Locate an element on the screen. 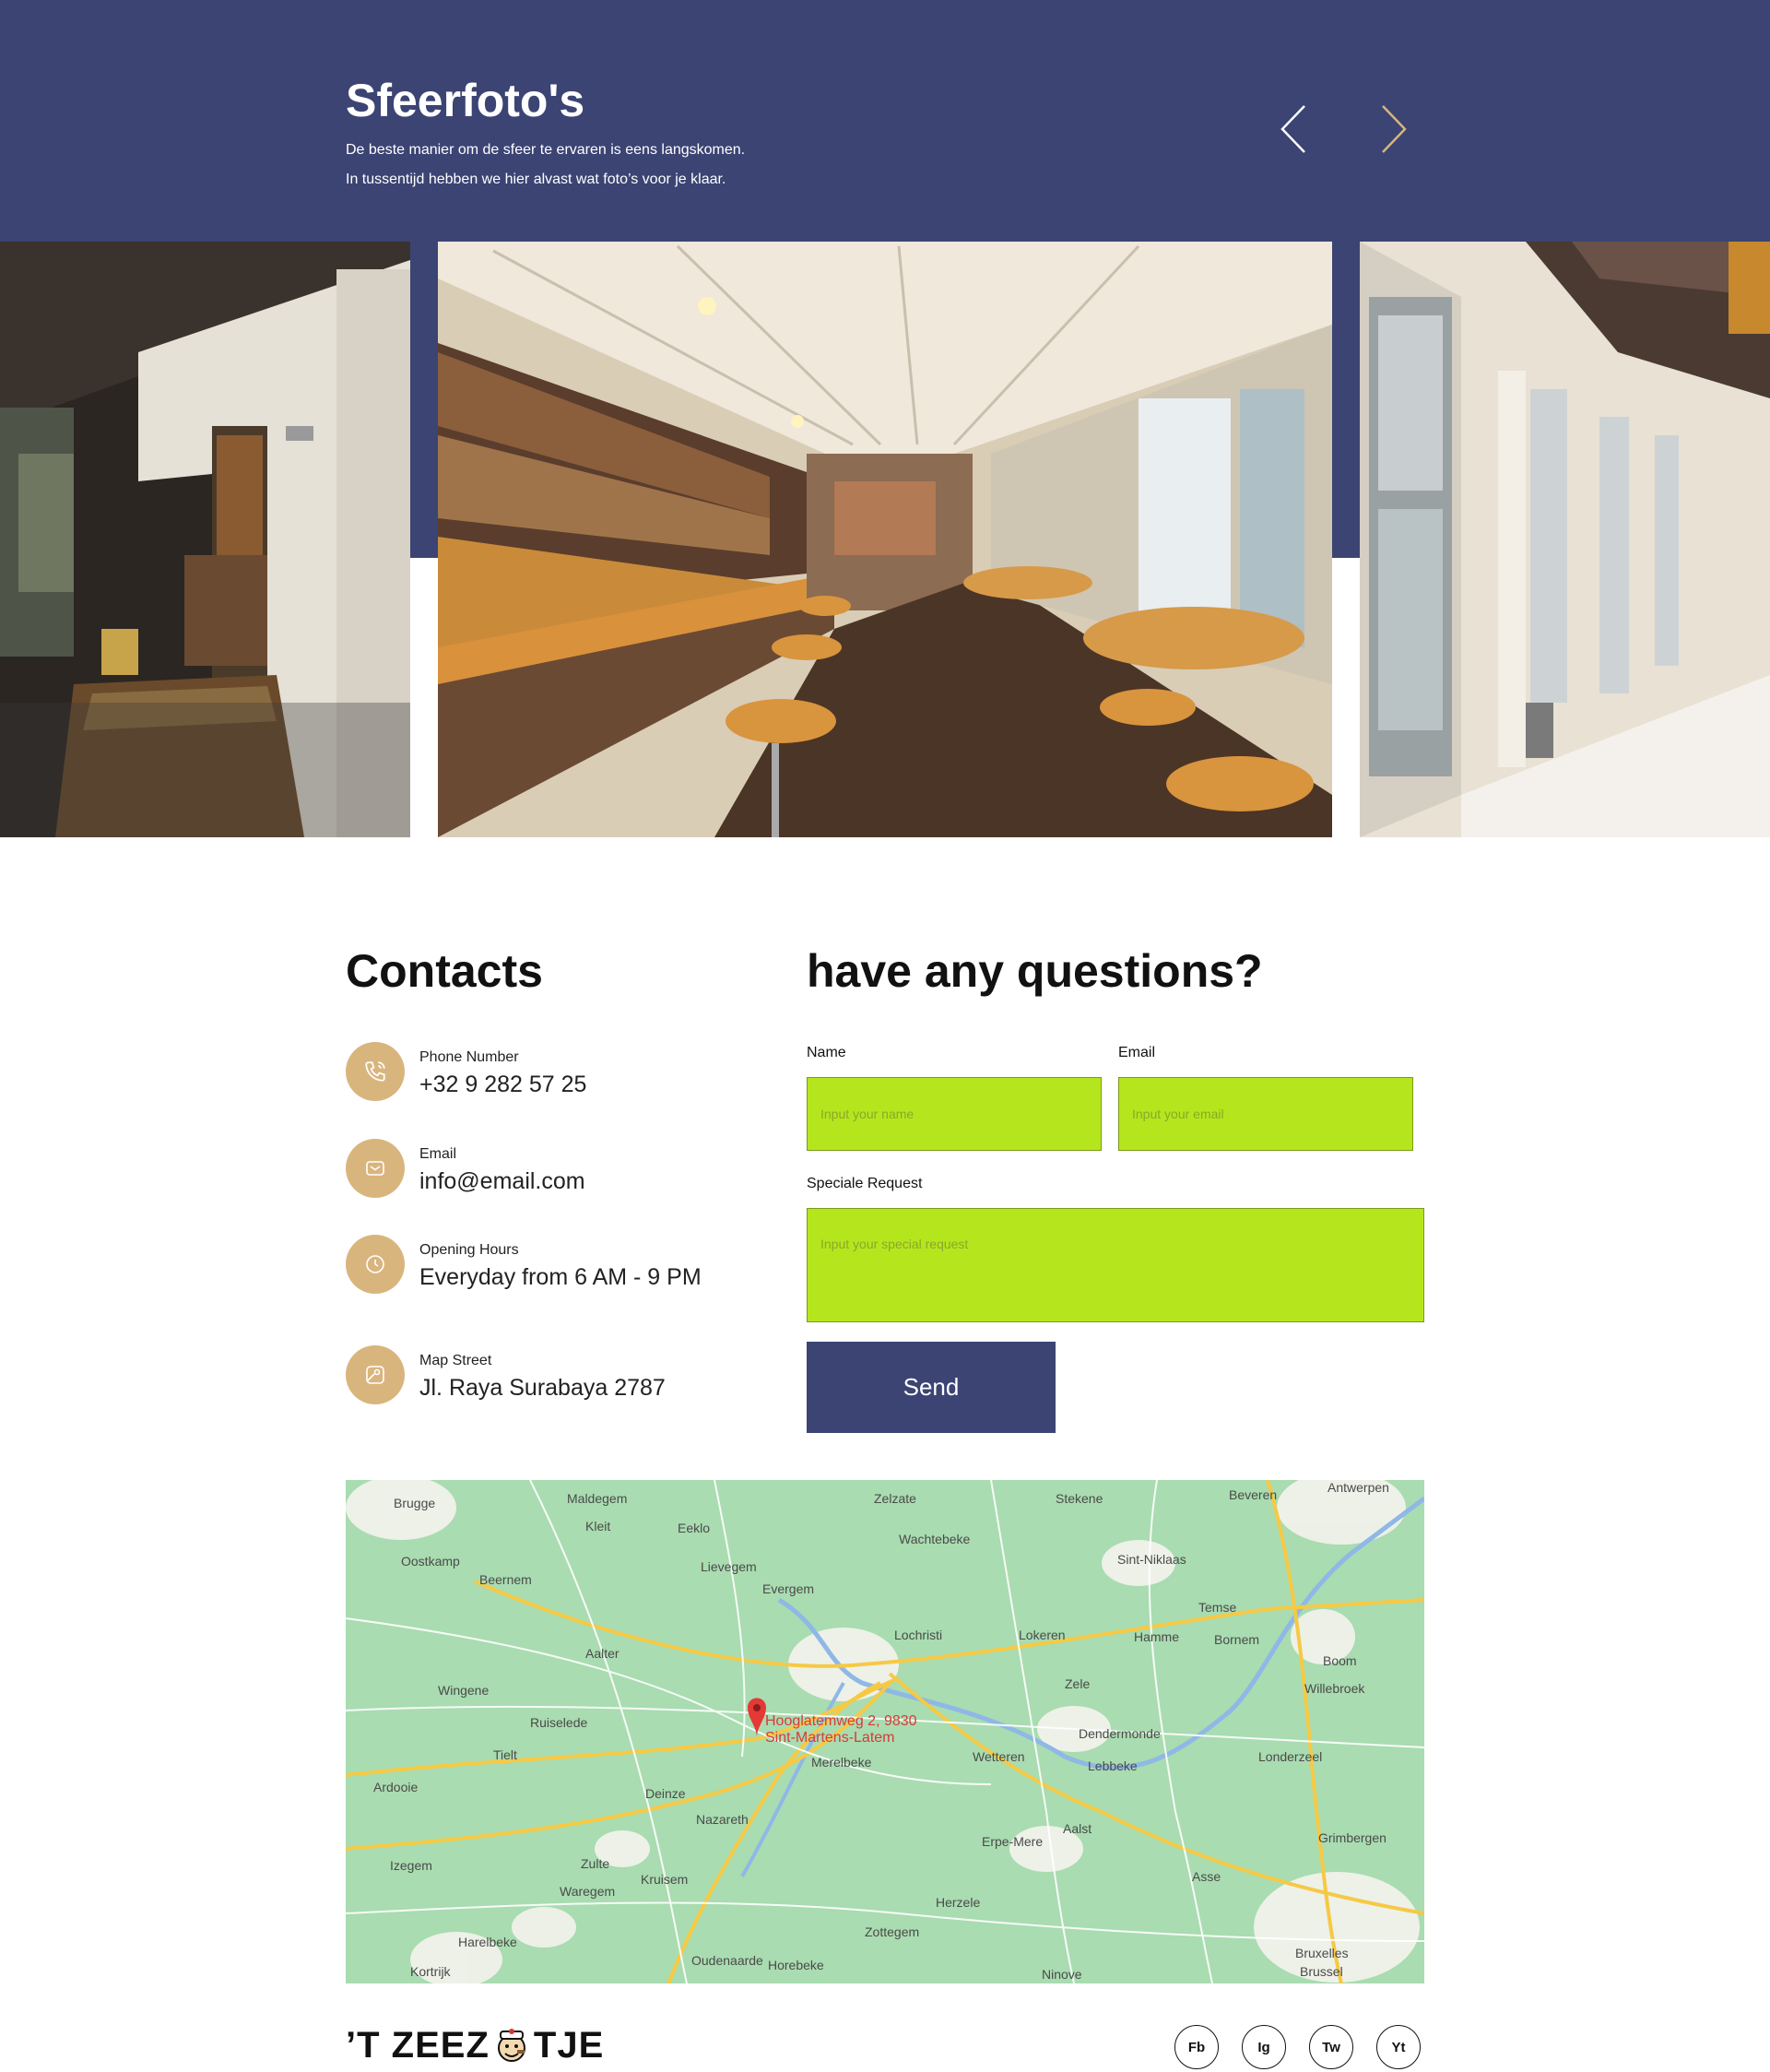  request-textarea is located at coordinates (1115, 1265).